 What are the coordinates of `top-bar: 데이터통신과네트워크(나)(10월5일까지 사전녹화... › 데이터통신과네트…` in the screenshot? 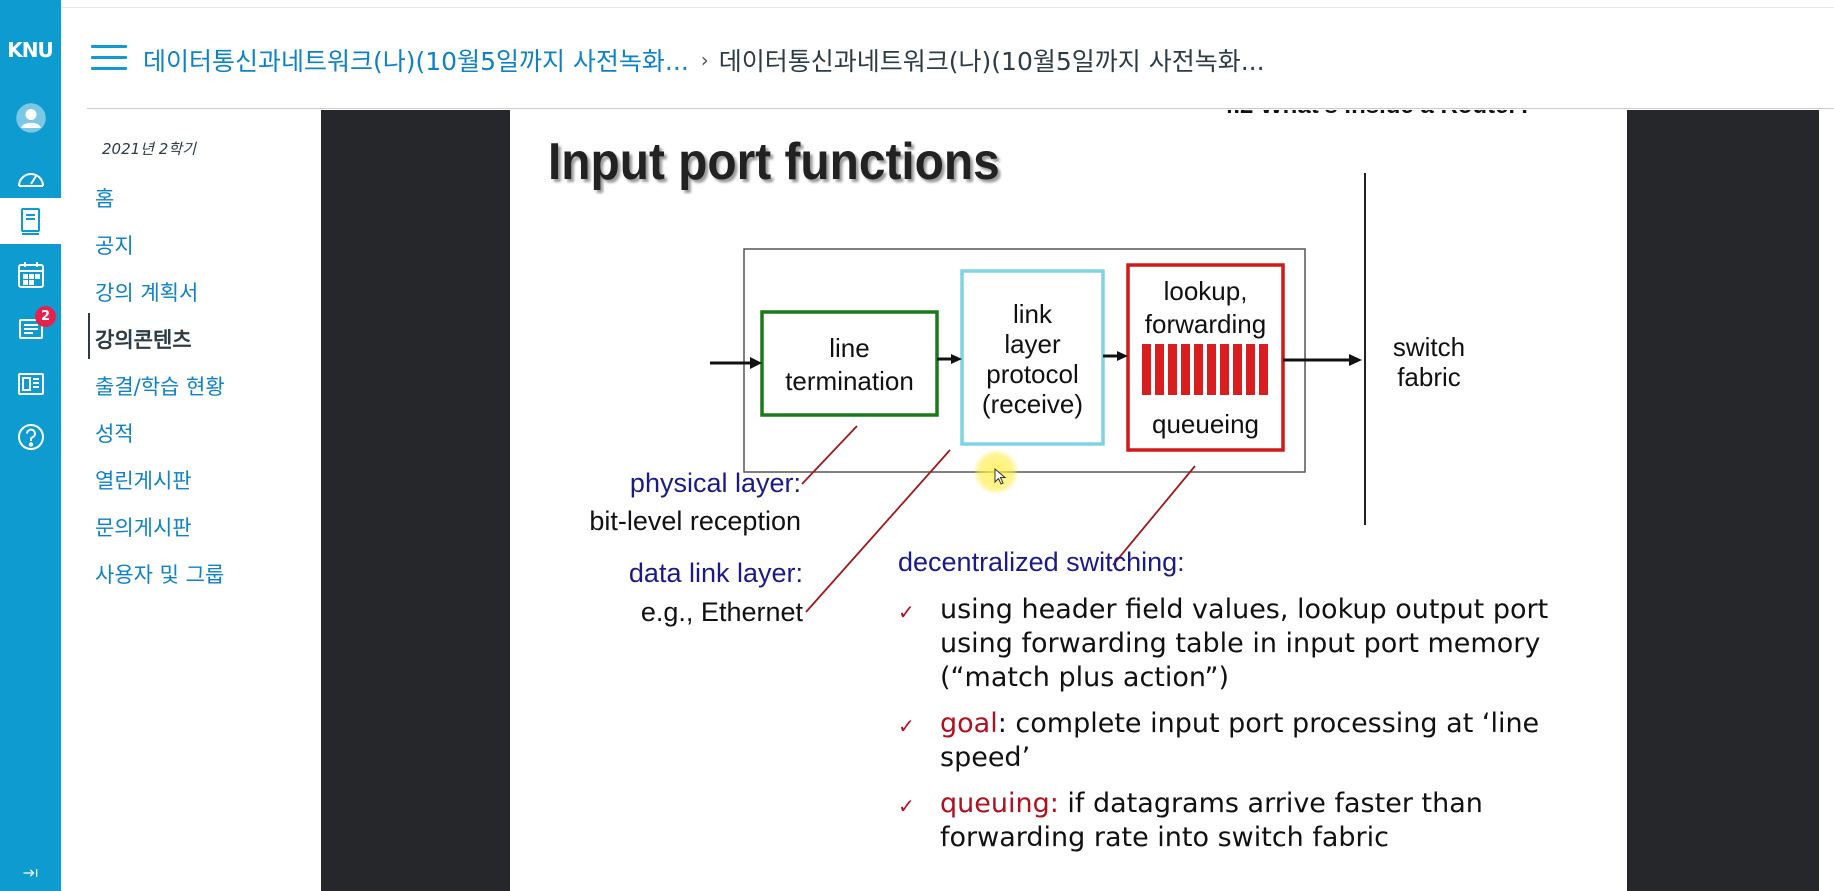 It's located at (947, 55).